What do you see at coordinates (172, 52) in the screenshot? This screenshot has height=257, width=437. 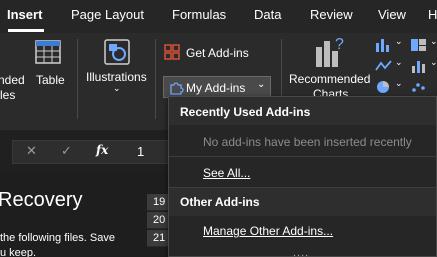 I see `store-icon` at bounding box center [172, 52].